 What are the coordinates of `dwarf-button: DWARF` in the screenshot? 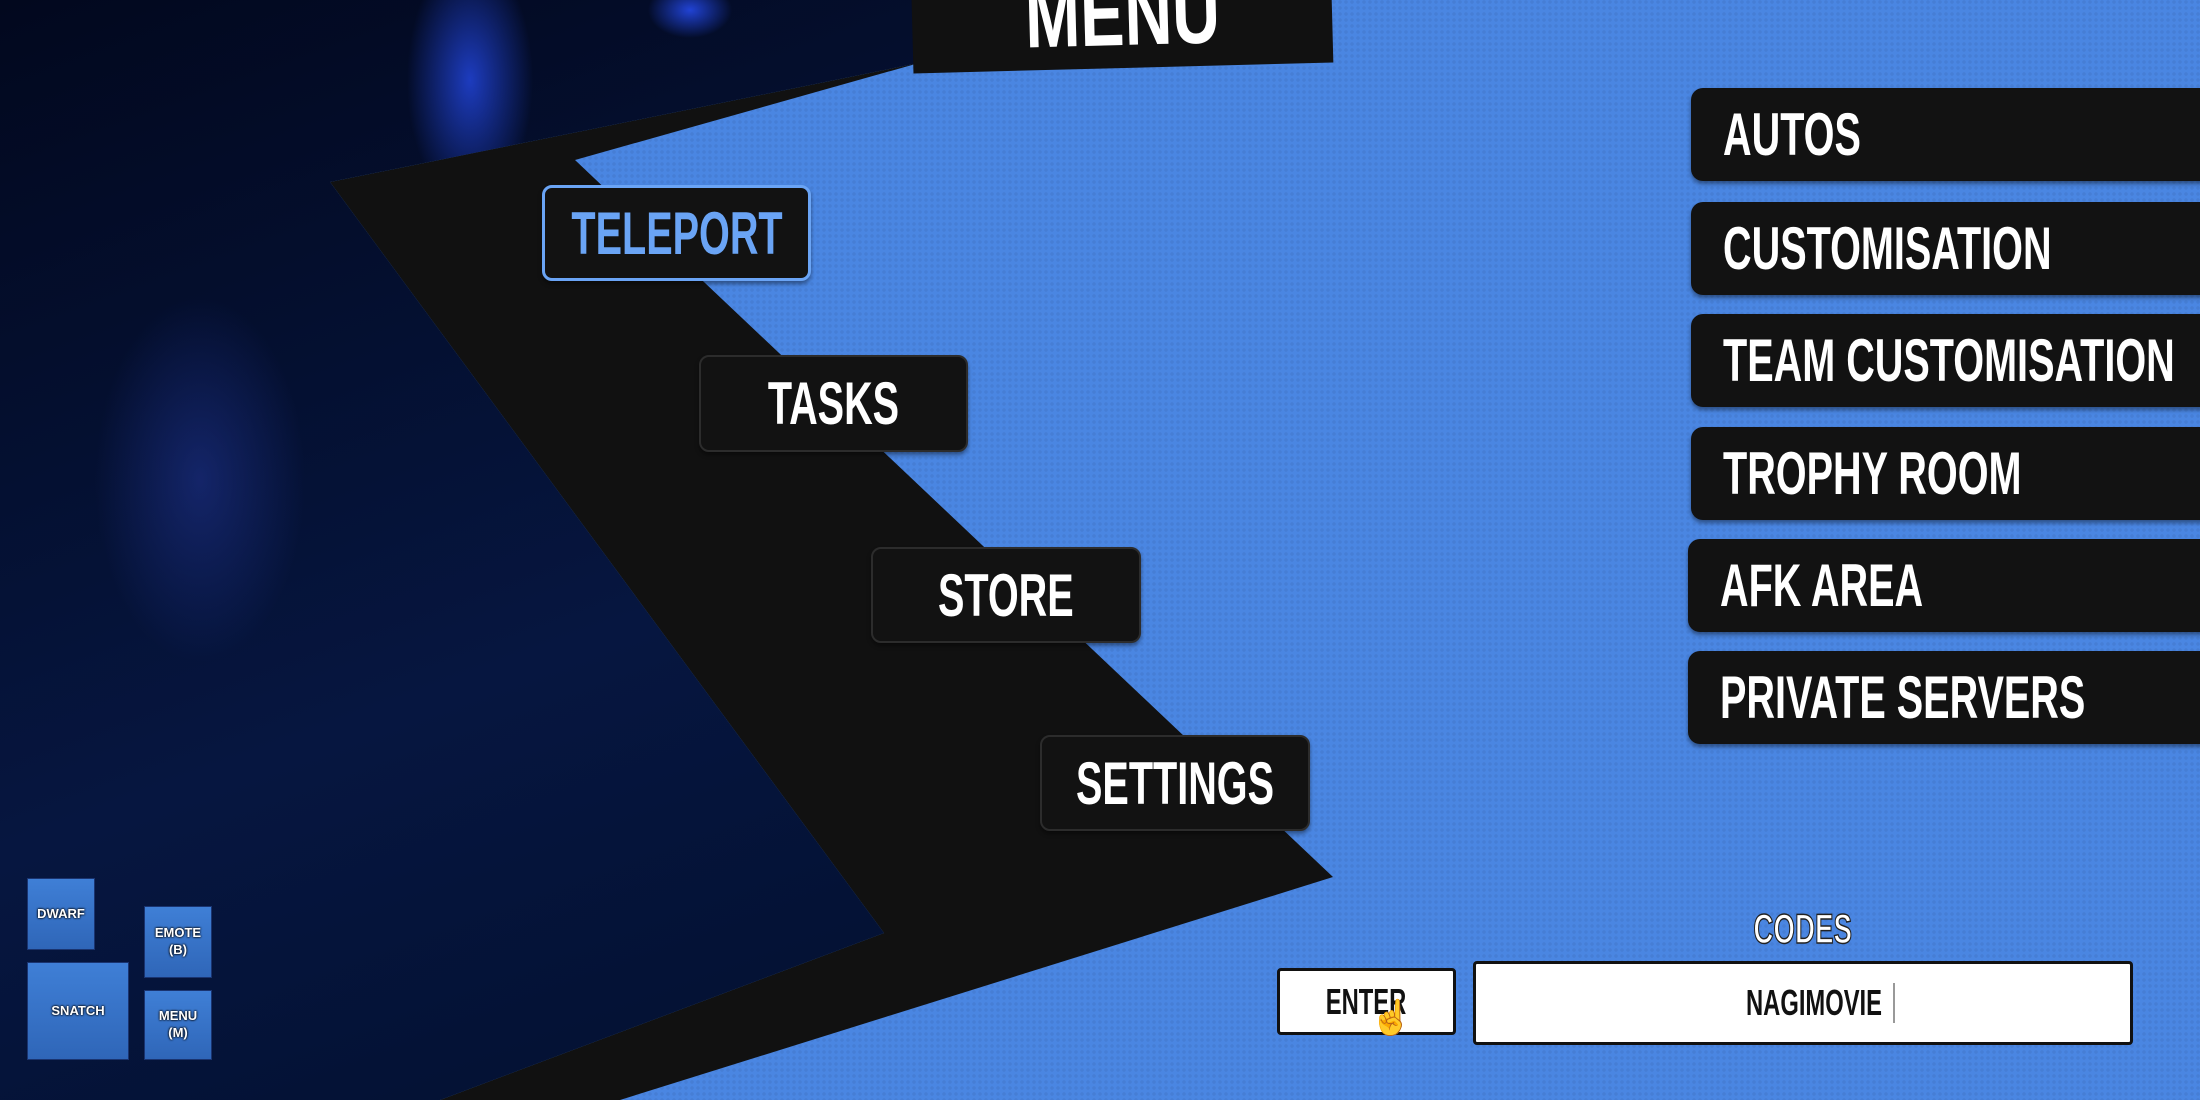 It's located at (61, 914).